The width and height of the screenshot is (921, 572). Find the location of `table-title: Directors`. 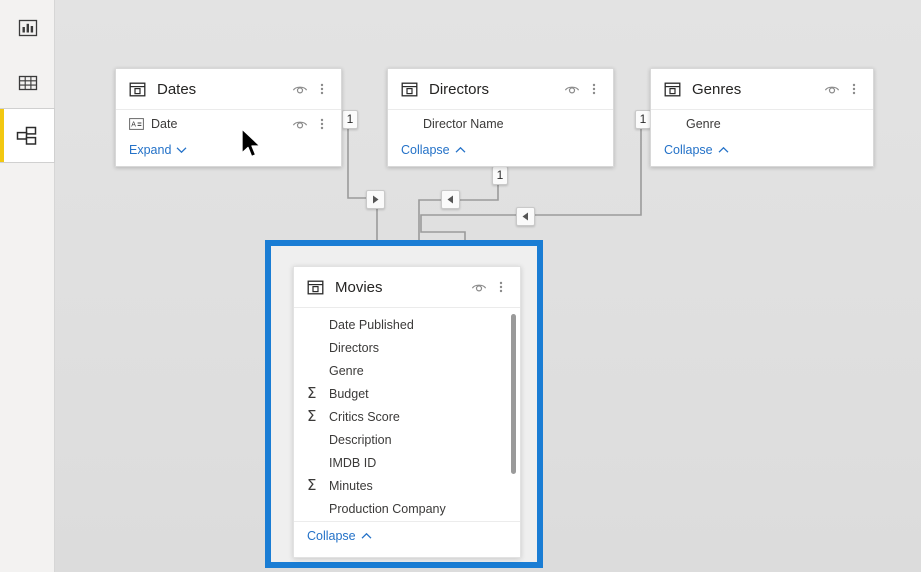

table-title: Directors is located at coordinates (459, 89).